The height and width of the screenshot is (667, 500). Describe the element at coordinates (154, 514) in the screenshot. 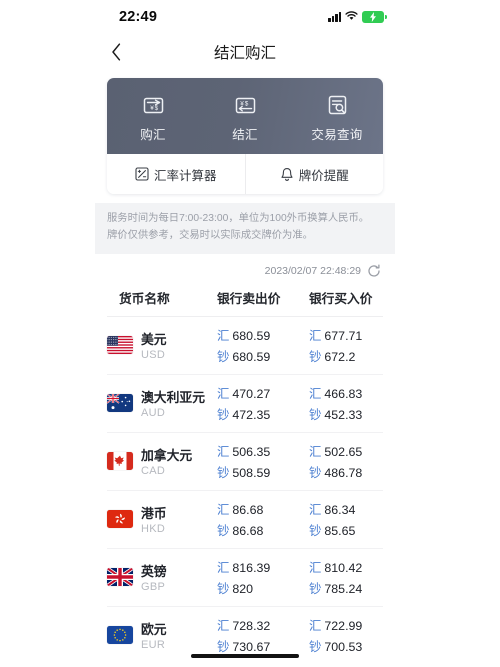

I see `currency-name: 港币` at that location.